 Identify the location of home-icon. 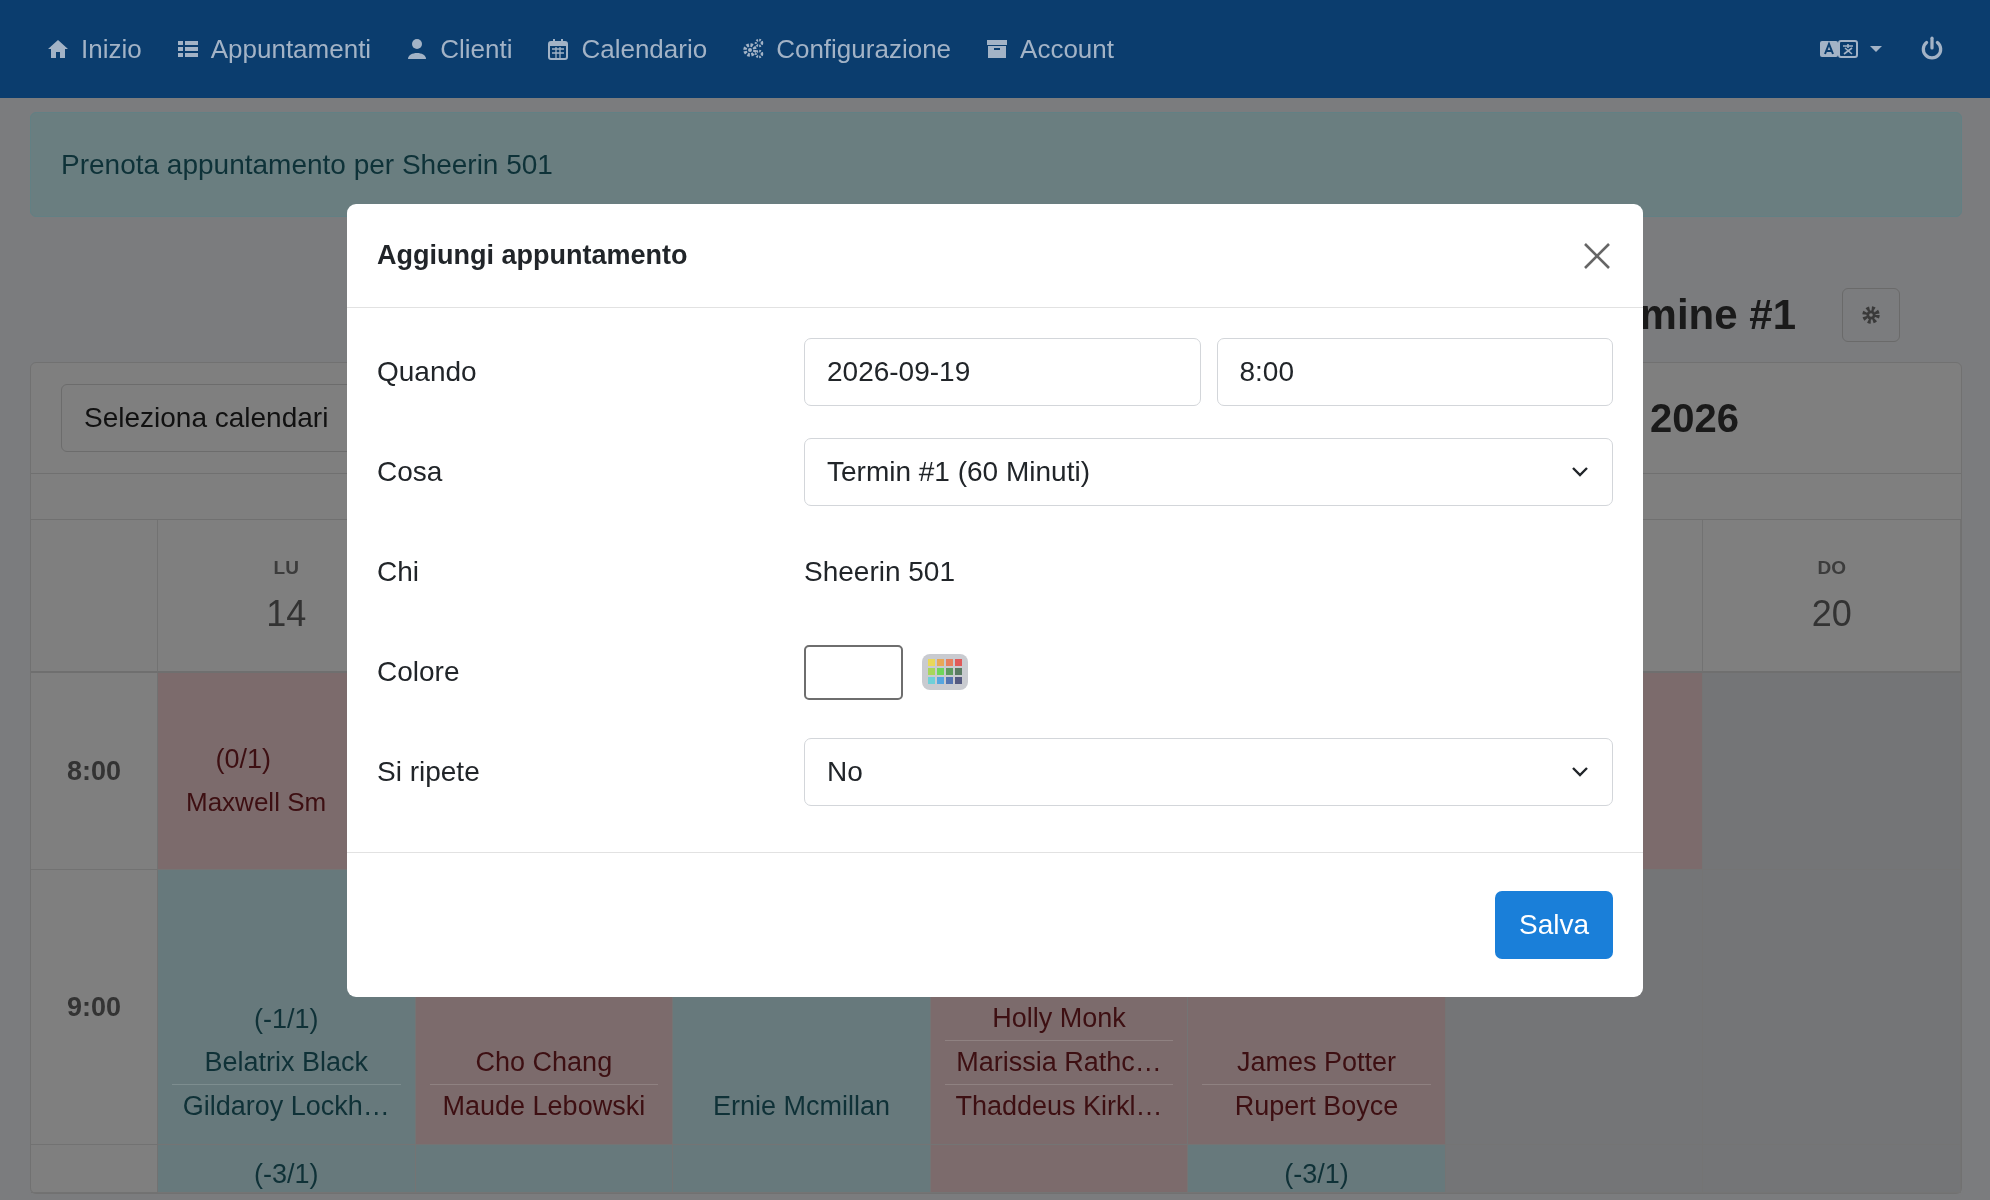
(58, 49).